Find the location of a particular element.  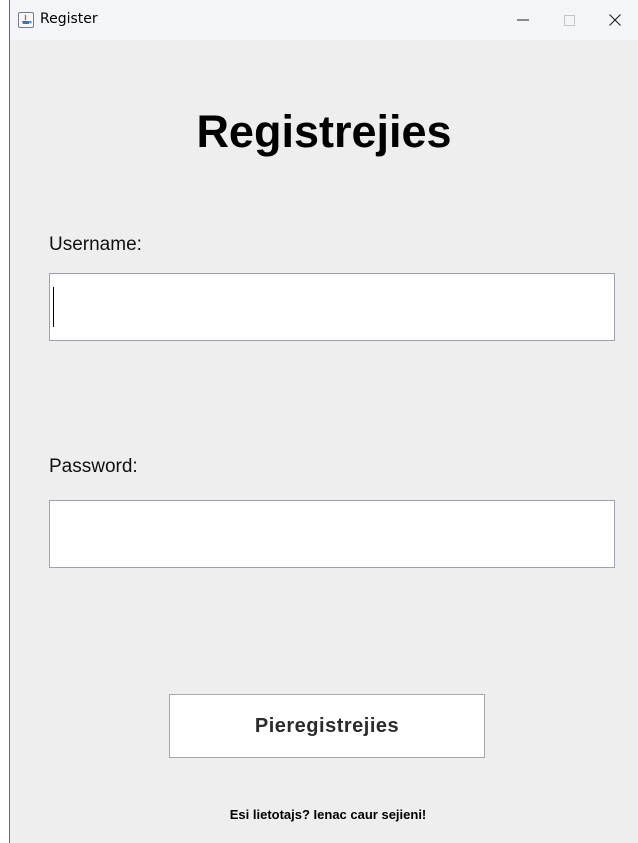

maximize-icon is located at coordinates (569, 20).